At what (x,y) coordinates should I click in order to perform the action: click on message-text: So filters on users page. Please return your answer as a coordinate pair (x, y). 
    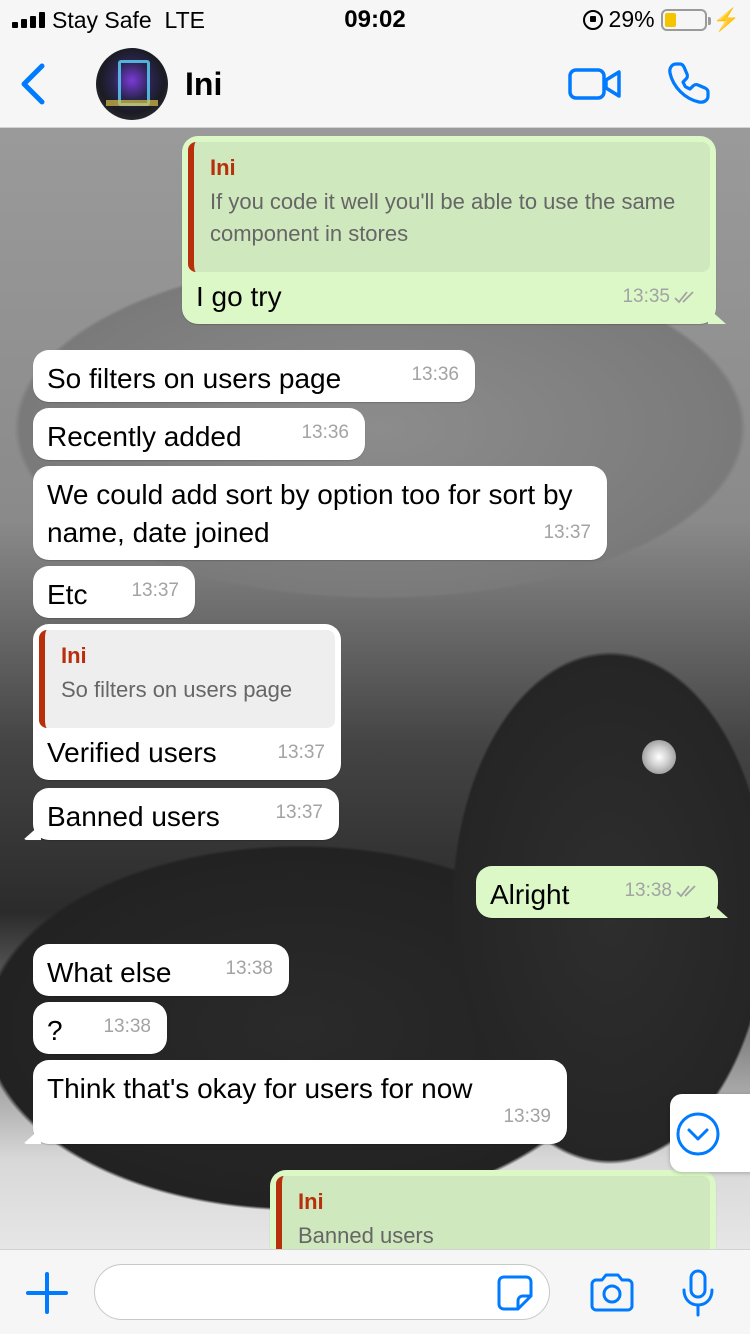
    Looking at the image, I should click on (194, 378).